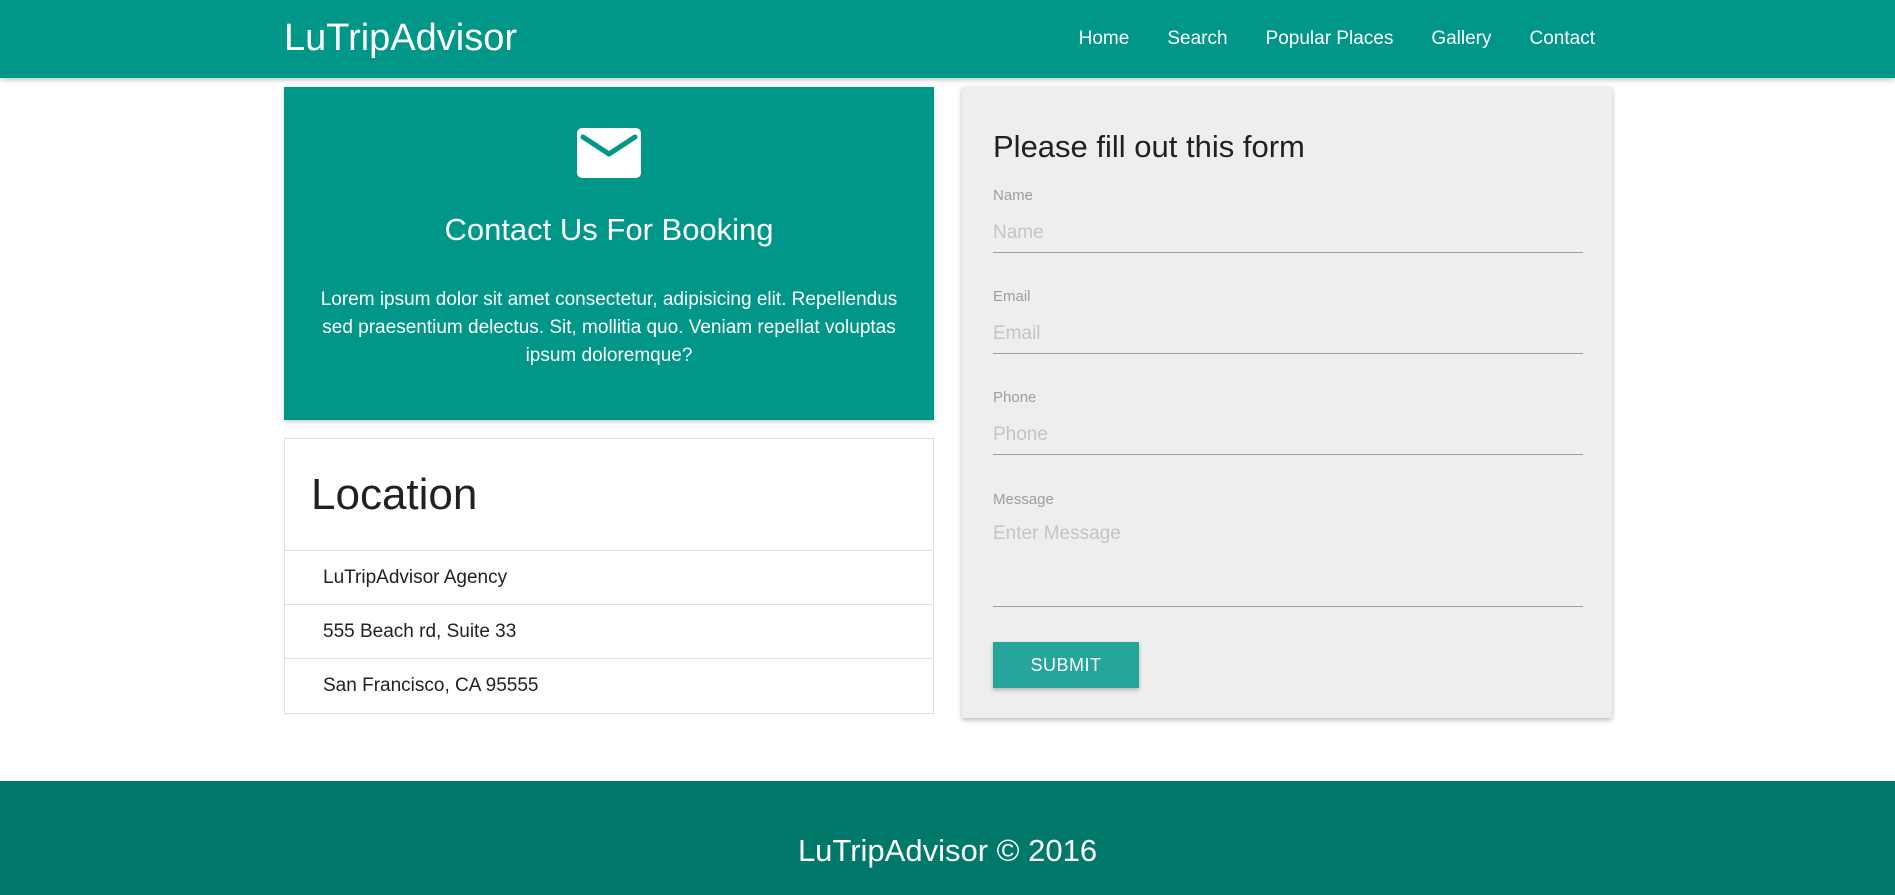 Image resolution: width=1895 pixels, height=895 pixels. Describe the element at coordinates (609, 495) in the screenshot. I see `location-header: Location` at that location.